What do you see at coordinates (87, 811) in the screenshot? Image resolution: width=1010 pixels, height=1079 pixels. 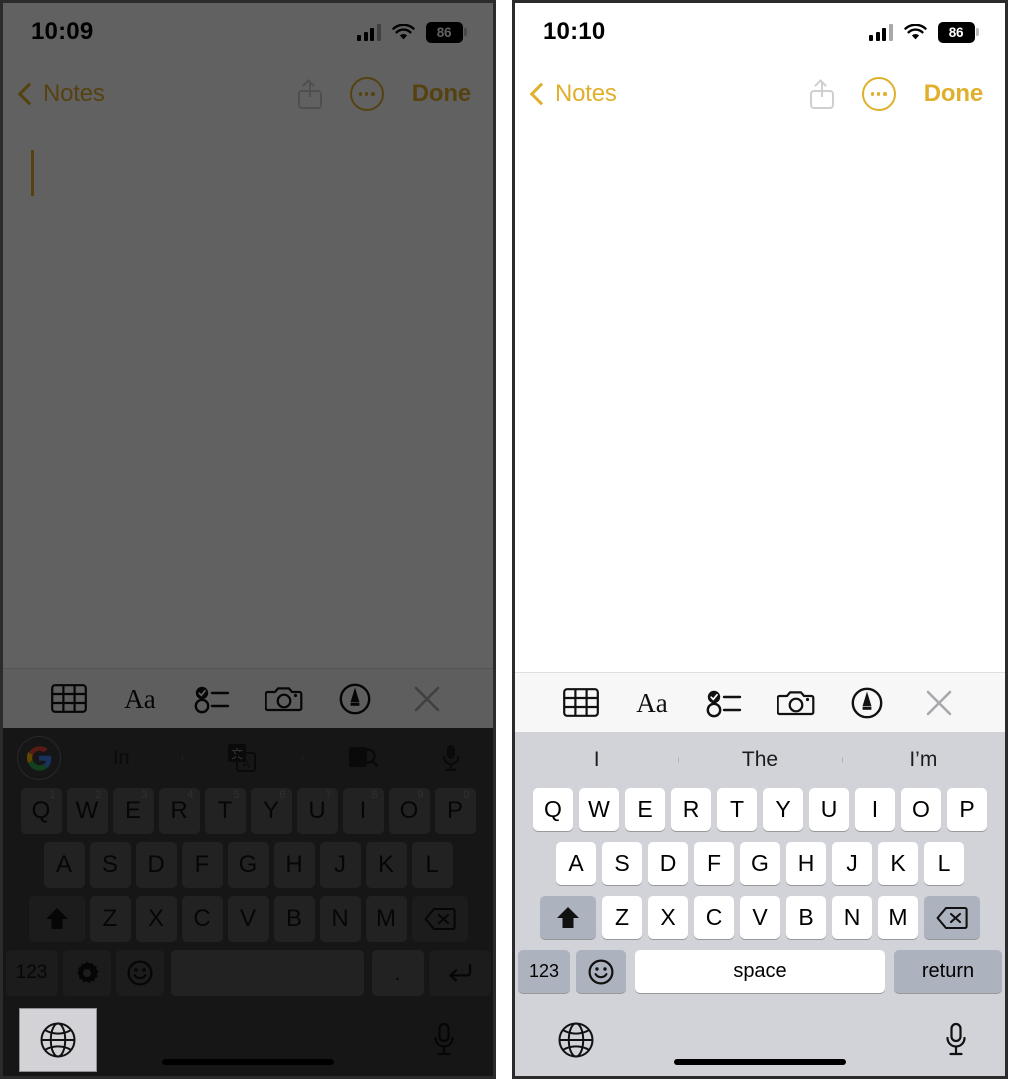 I see `gboard-key: 2W` at bounding box center [87, 811].